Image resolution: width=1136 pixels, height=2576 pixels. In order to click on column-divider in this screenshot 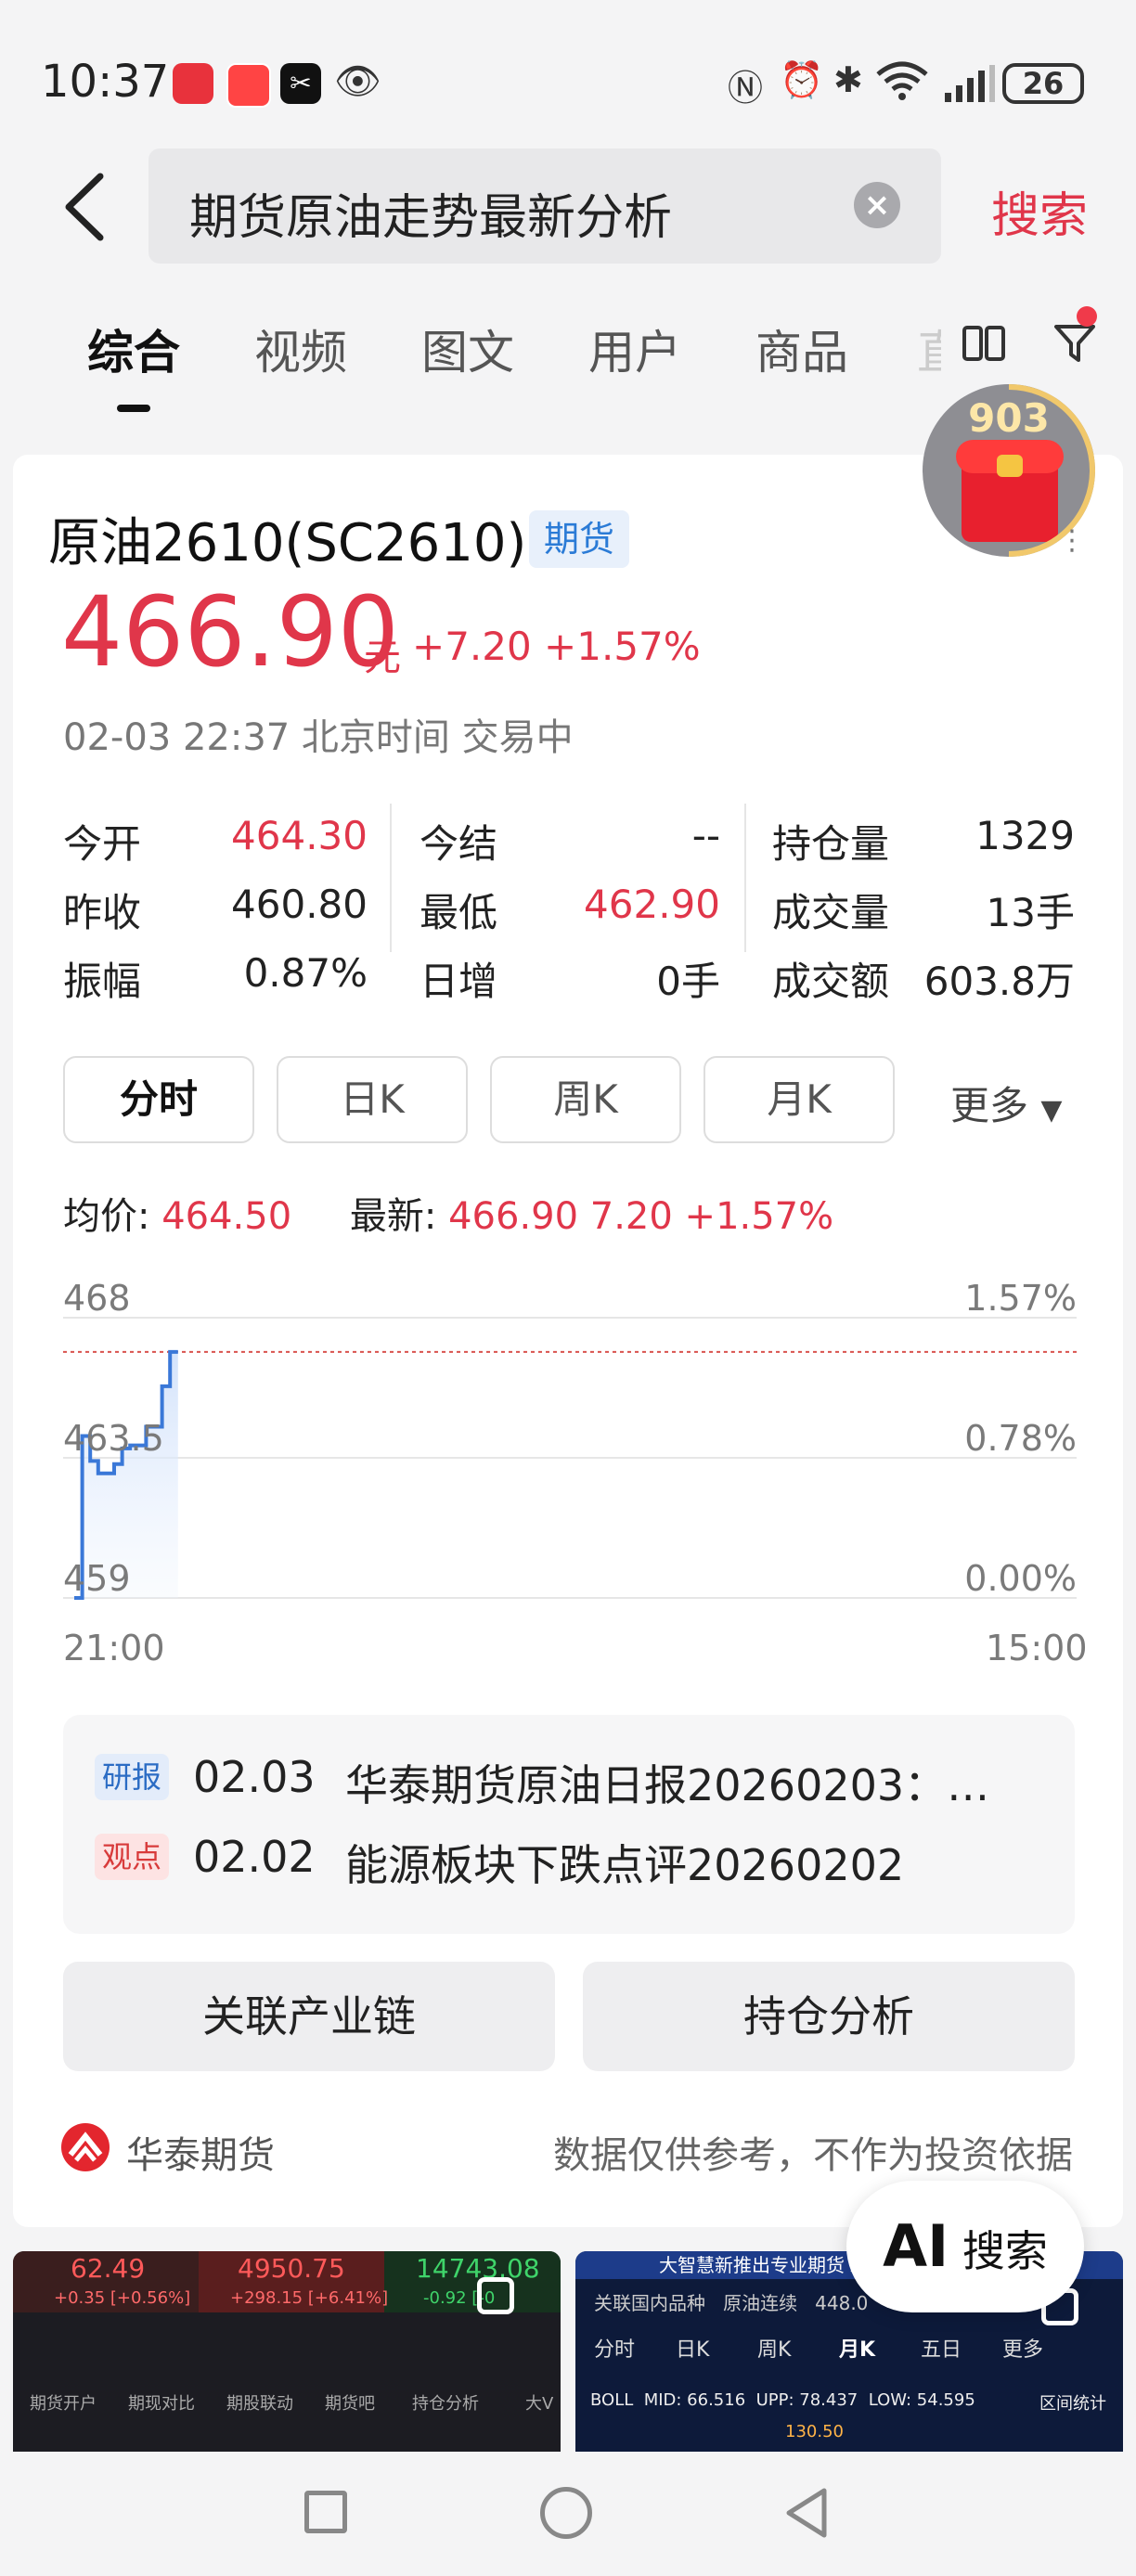, I will do `click(391, 878)`.